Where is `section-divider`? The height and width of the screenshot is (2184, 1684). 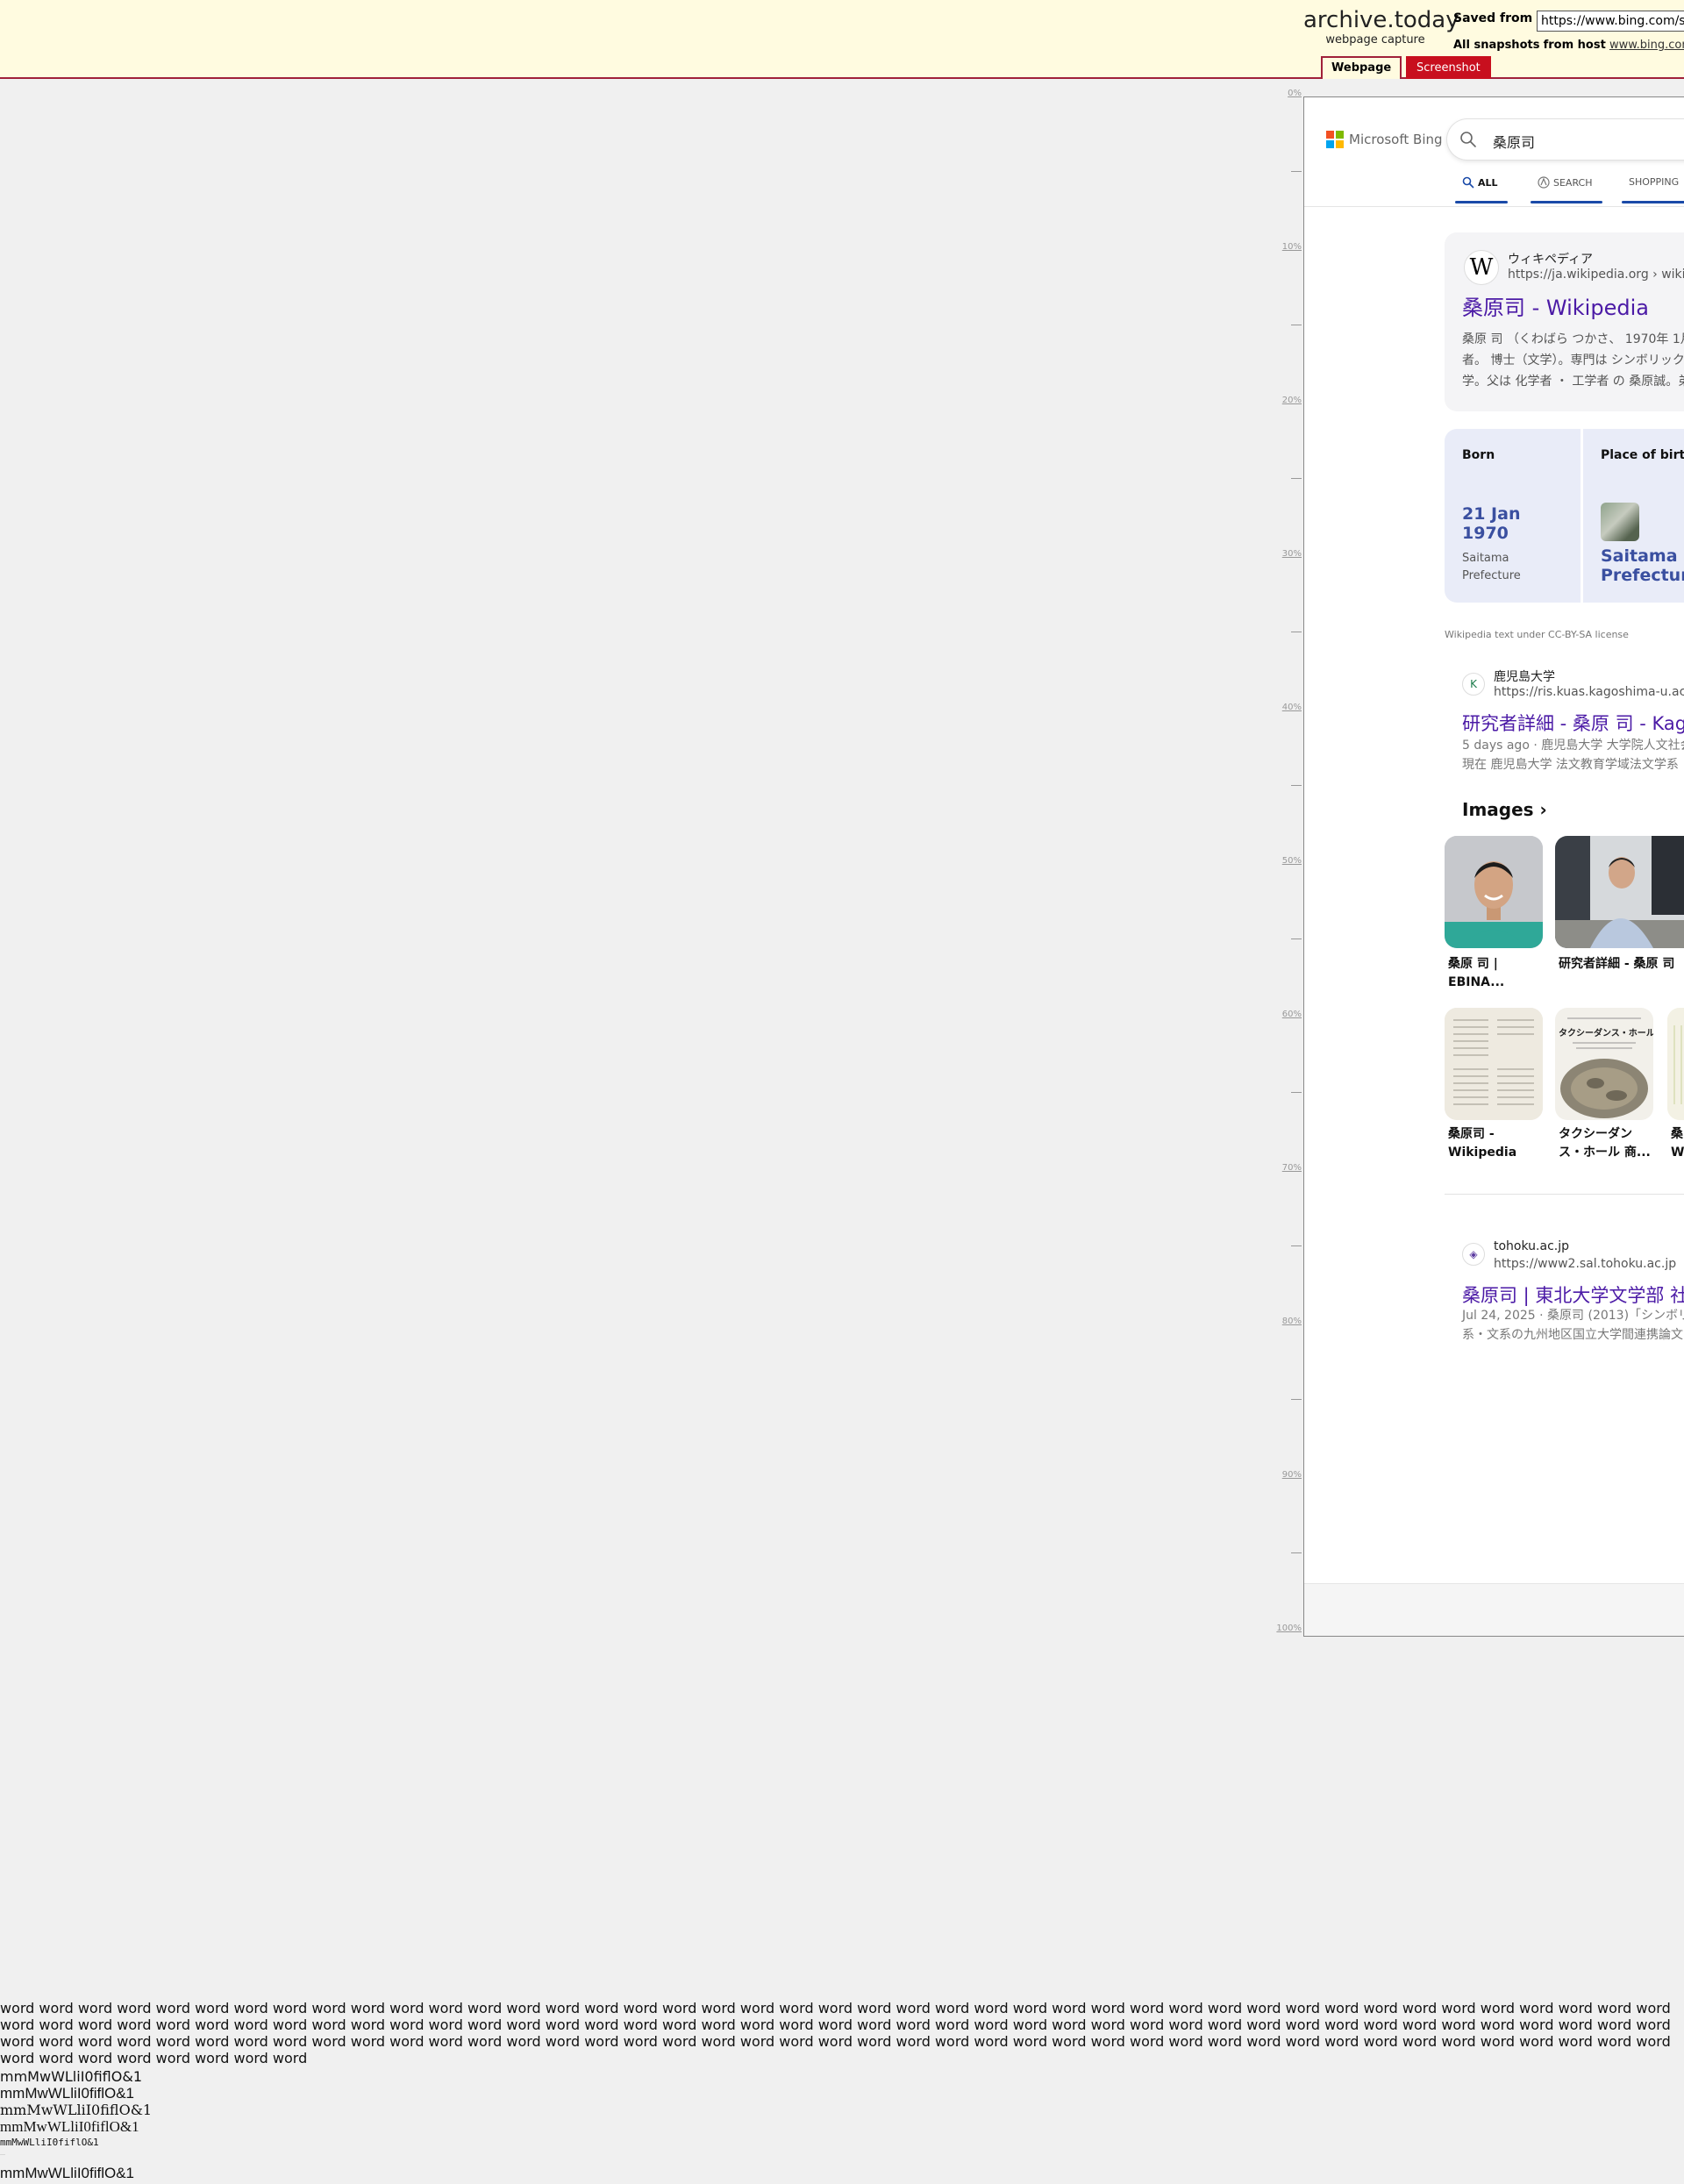
section-divider is located at coordinates (1564, 1194).